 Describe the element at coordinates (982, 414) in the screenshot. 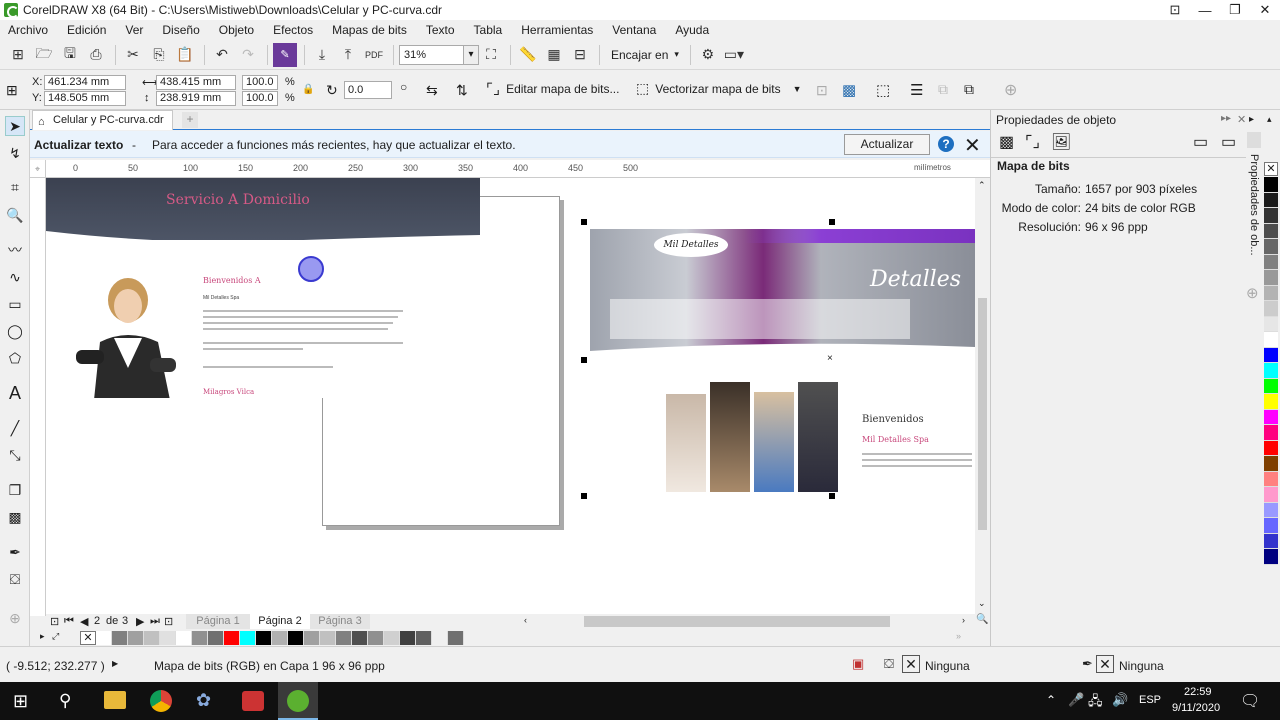

I see `vertical-scroll-thumb` at that location.